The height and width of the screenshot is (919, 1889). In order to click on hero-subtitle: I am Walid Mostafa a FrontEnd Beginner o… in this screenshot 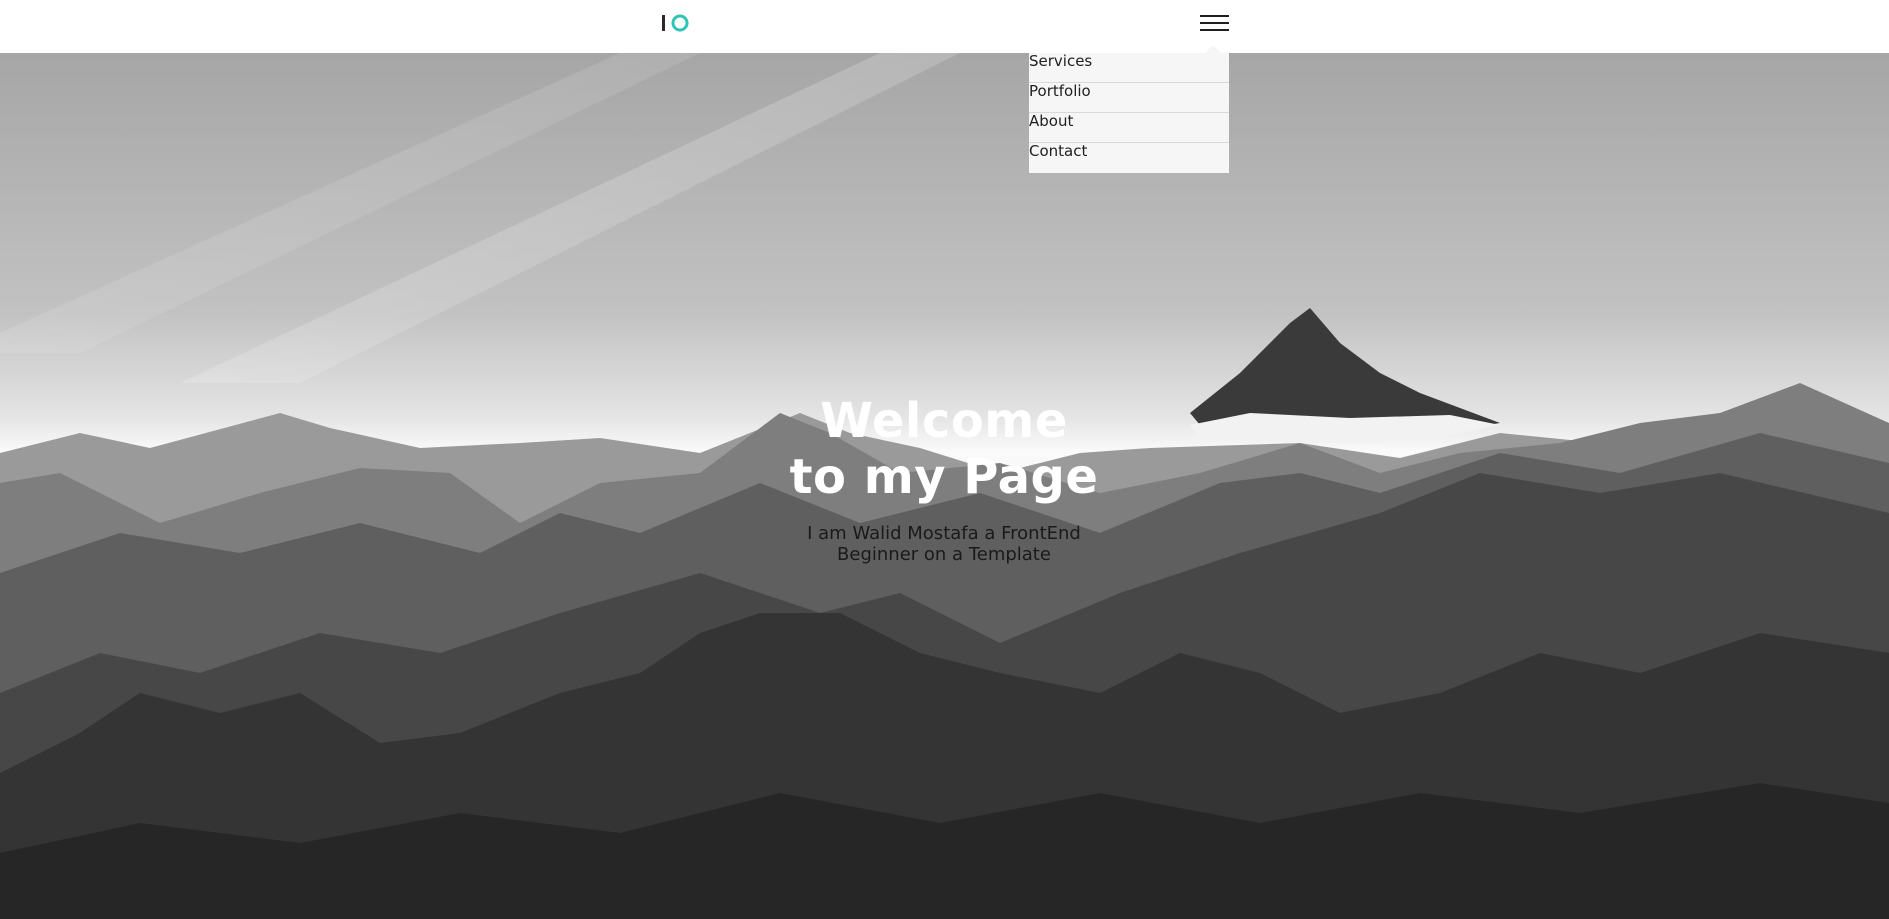, I will do `click(944, 544)`.